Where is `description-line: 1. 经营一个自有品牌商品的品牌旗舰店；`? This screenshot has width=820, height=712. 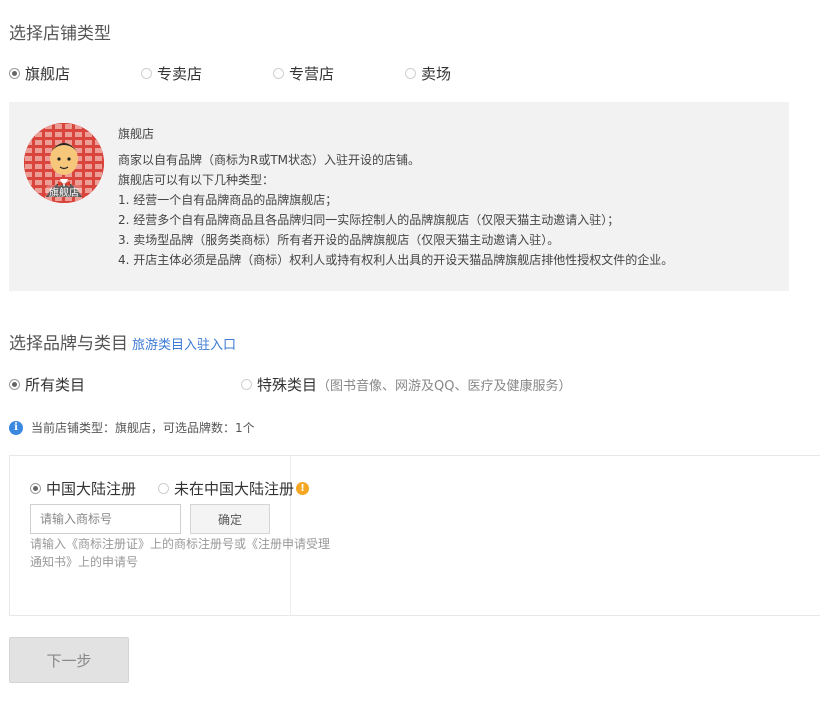 description-line: 1. 经营一个自有品牌商品的品牌旗舰店； is located at coordinates (228, 200).